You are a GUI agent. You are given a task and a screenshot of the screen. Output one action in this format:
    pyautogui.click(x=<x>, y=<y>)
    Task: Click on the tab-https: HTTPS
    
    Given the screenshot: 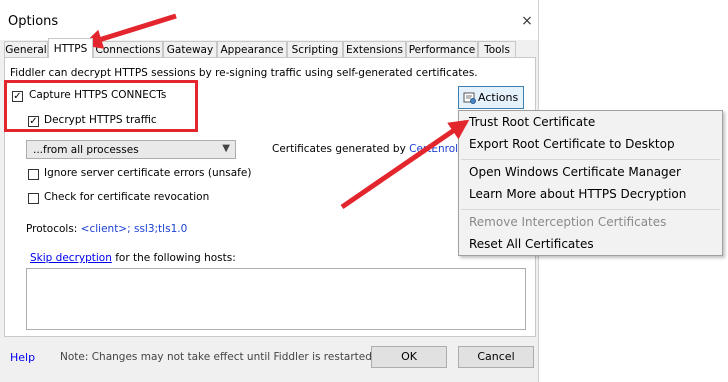 What is the action you would take?
    pyautogui.click(x=70, y=48)
    